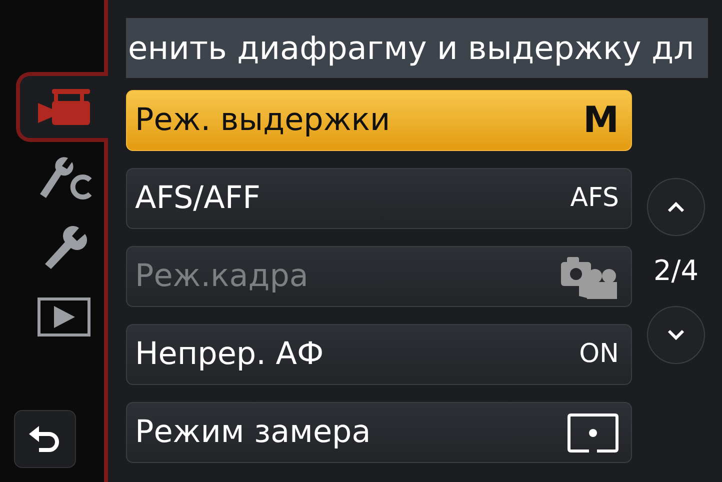 Image resolution: width=722 pixels, height=482 pixels. Describe the element at coordinates (64, 107) in the screenshot. I see `movie-camera-icon` at that location.